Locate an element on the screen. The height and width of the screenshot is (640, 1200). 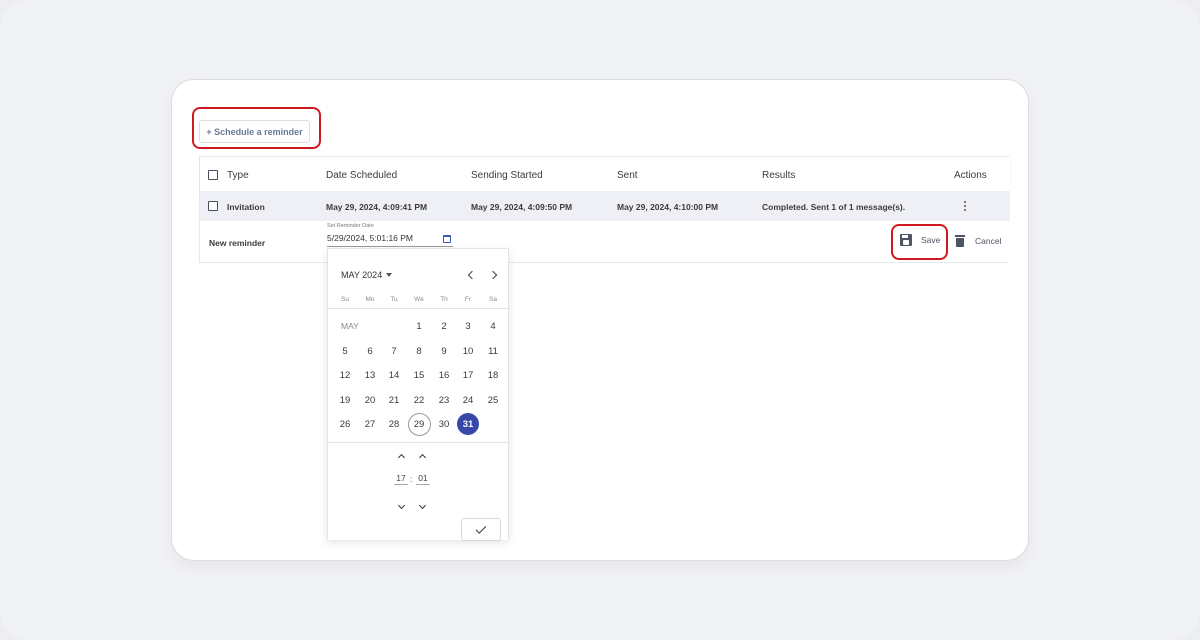
day-cell: 10 is located at coordinates (468, 351).